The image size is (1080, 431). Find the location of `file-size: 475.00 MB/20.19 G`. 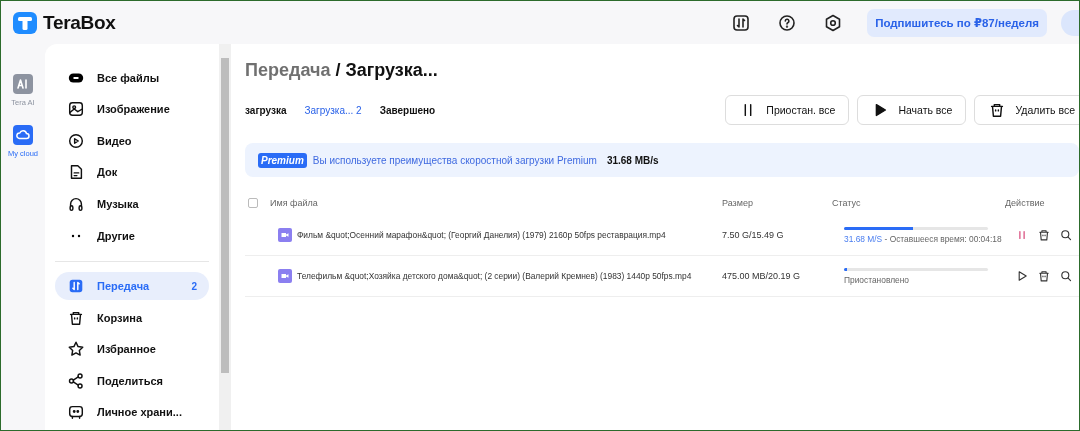

file-size: 475.00 MB/20.19 G is located at coordinates (762, 276).